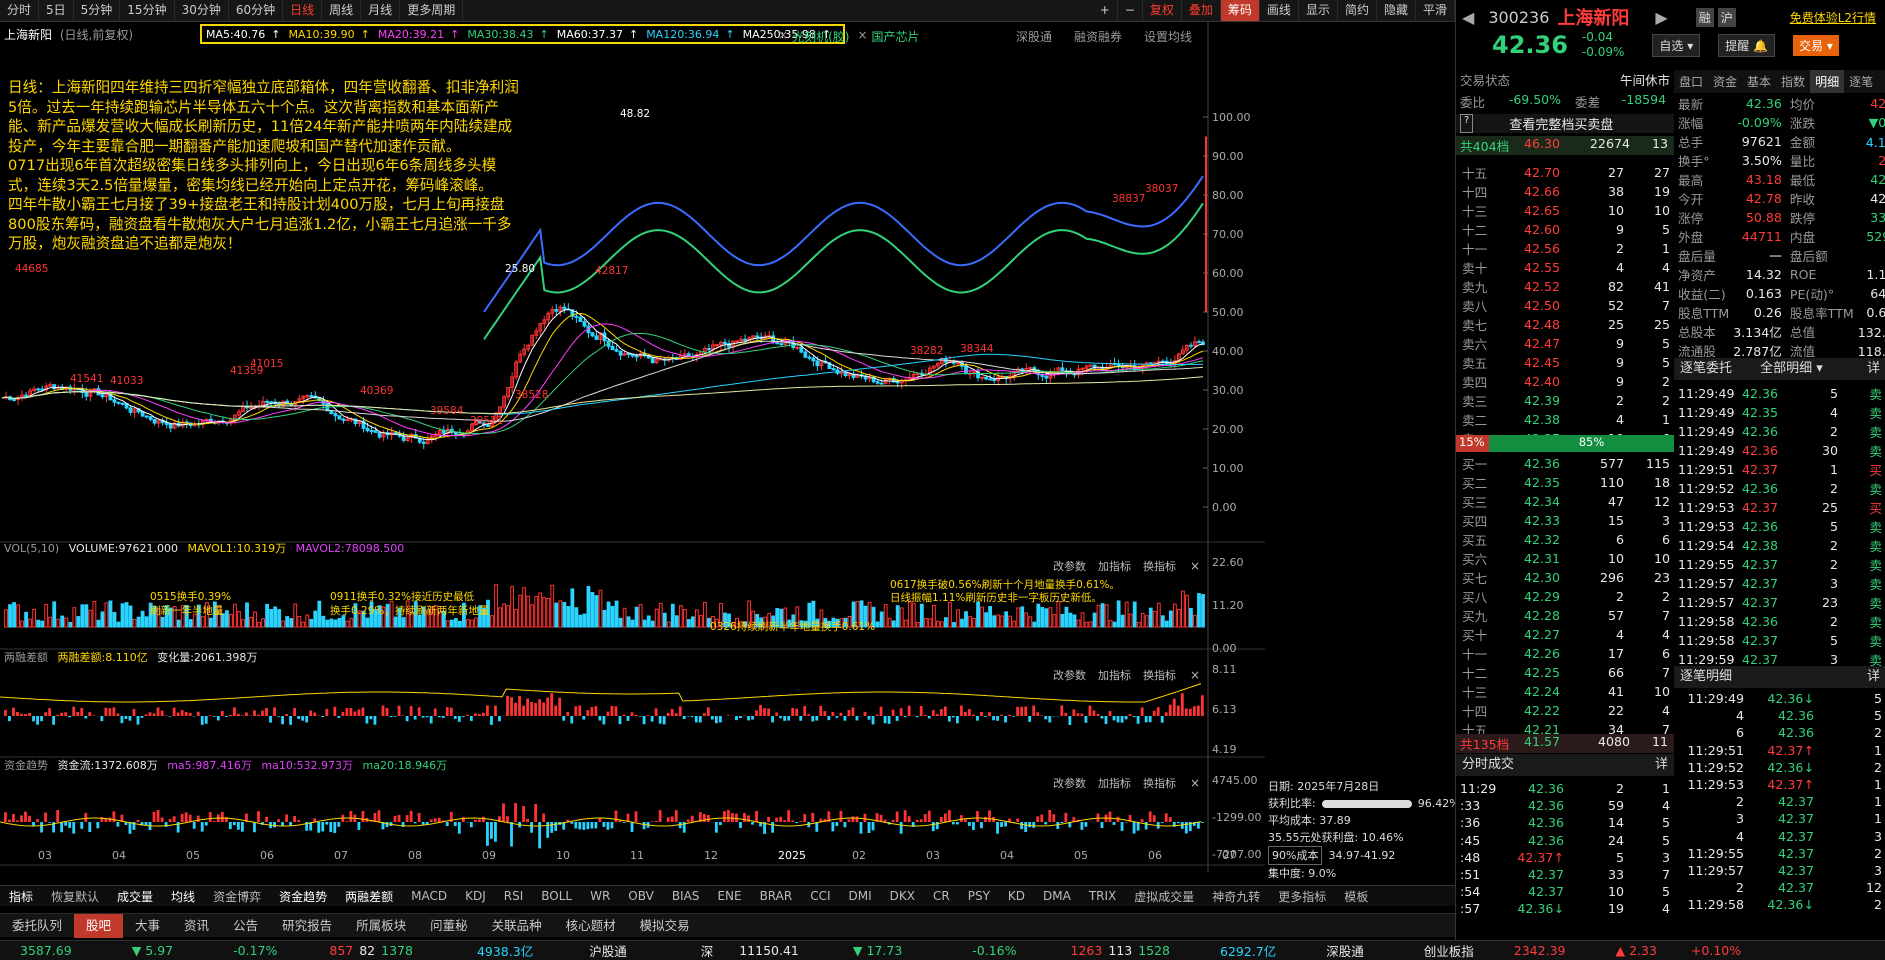  I want to click on quote-tab-4: 明细, so click(1827, 81).